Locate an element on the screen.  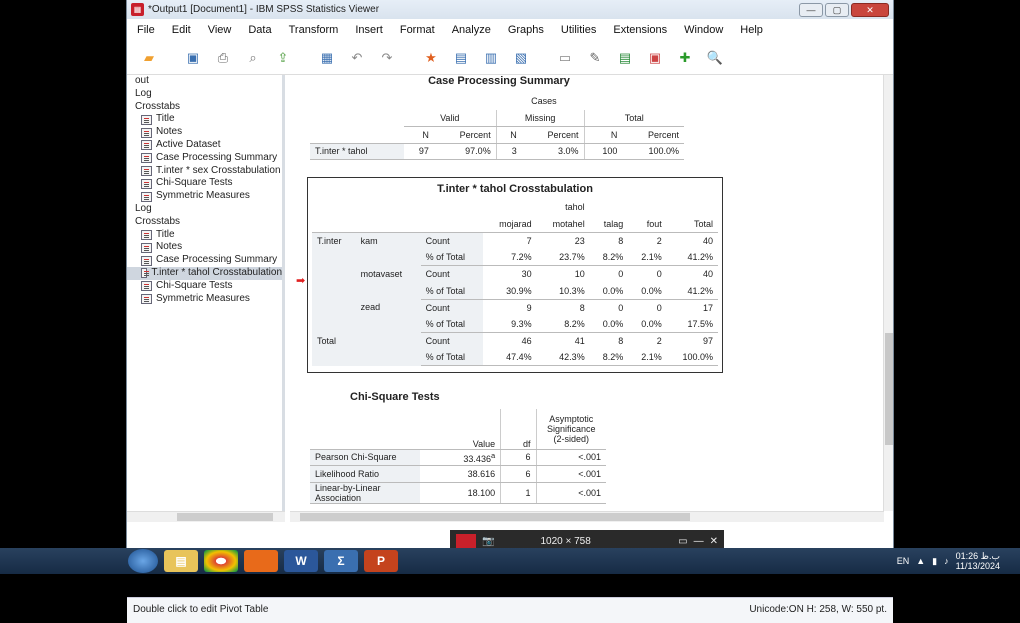
file-explorer-icon: ▤ is located at coordinates (181, 561).